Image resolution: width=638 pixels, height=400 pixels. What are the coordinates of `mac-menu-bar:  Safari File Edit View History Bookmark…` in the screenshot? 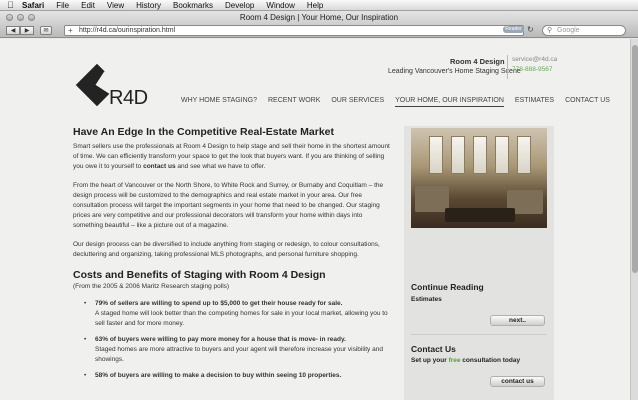 It's located at (319, 5).